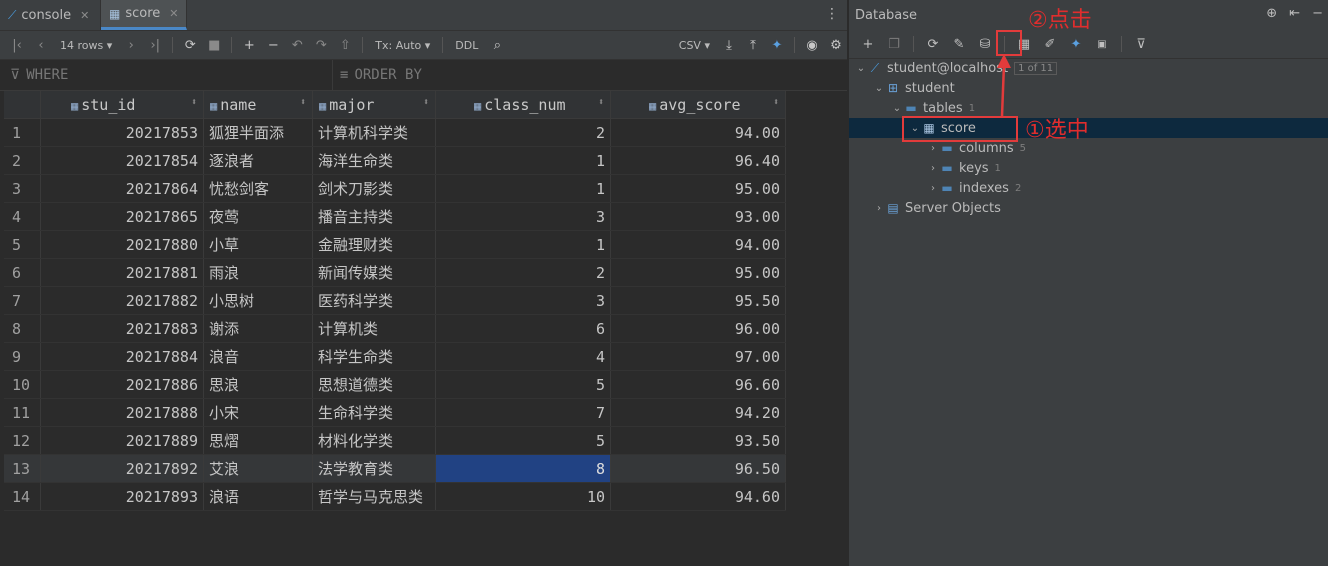  Describe the element at coordinates (41, 45) in the screenshot. I see `prev-page-icon: ‹` at that location.